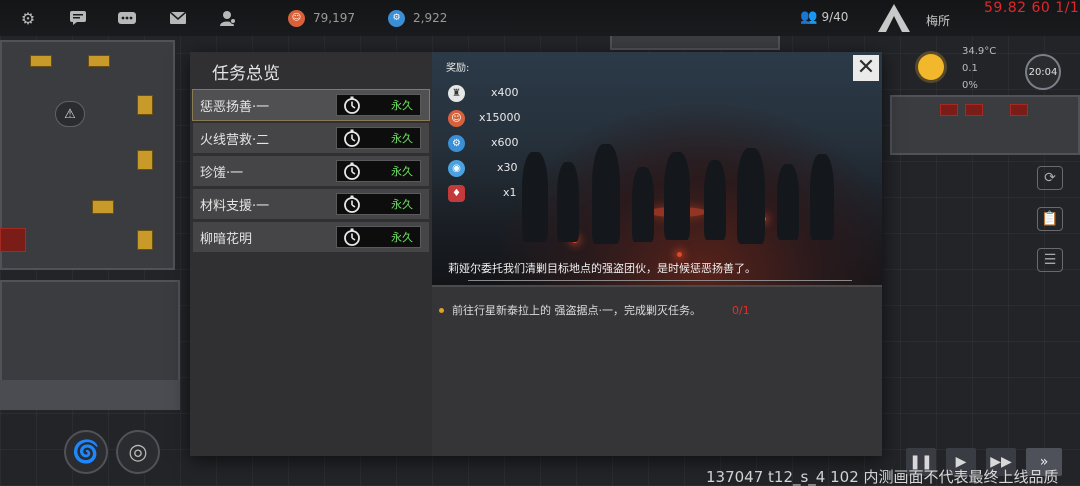 The height and width of the screenshot is (486, 1080). What do you see at coordinates (235, 206) in the screenshot?
I see `quest-name: 材料支援·一` at bounding box center [235, 206].